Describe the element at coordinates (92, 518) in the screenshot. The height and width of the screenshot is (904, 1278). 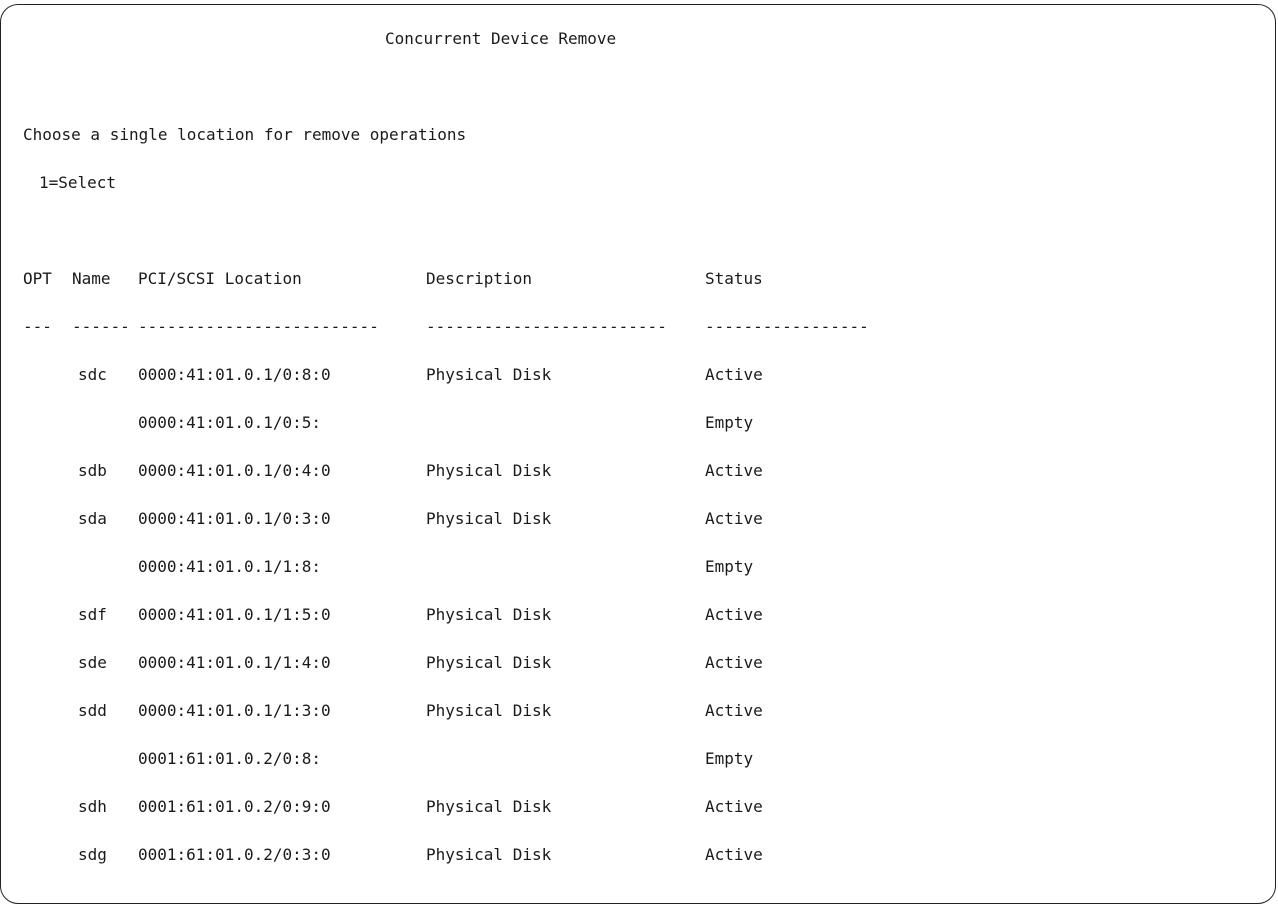
I see `row-device-name: sda` at that location.